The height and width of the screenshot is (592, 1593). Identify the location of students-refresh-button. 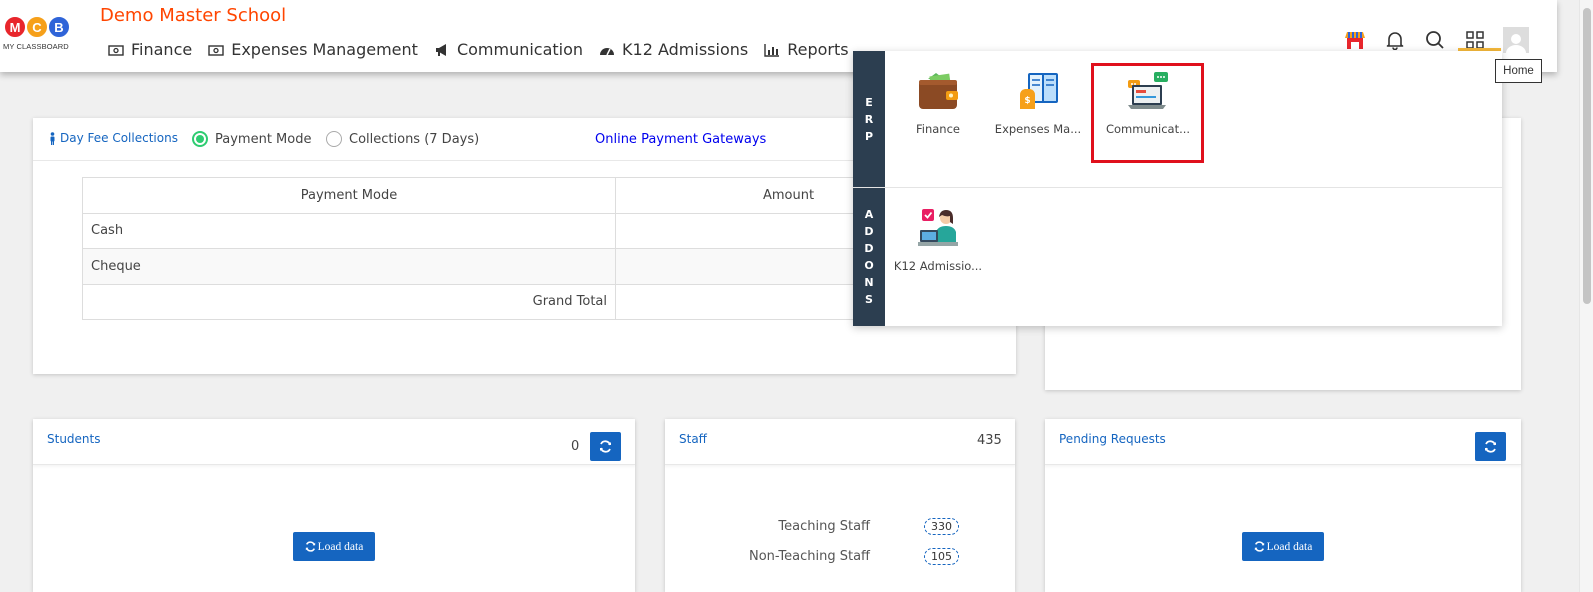
(605, 446).